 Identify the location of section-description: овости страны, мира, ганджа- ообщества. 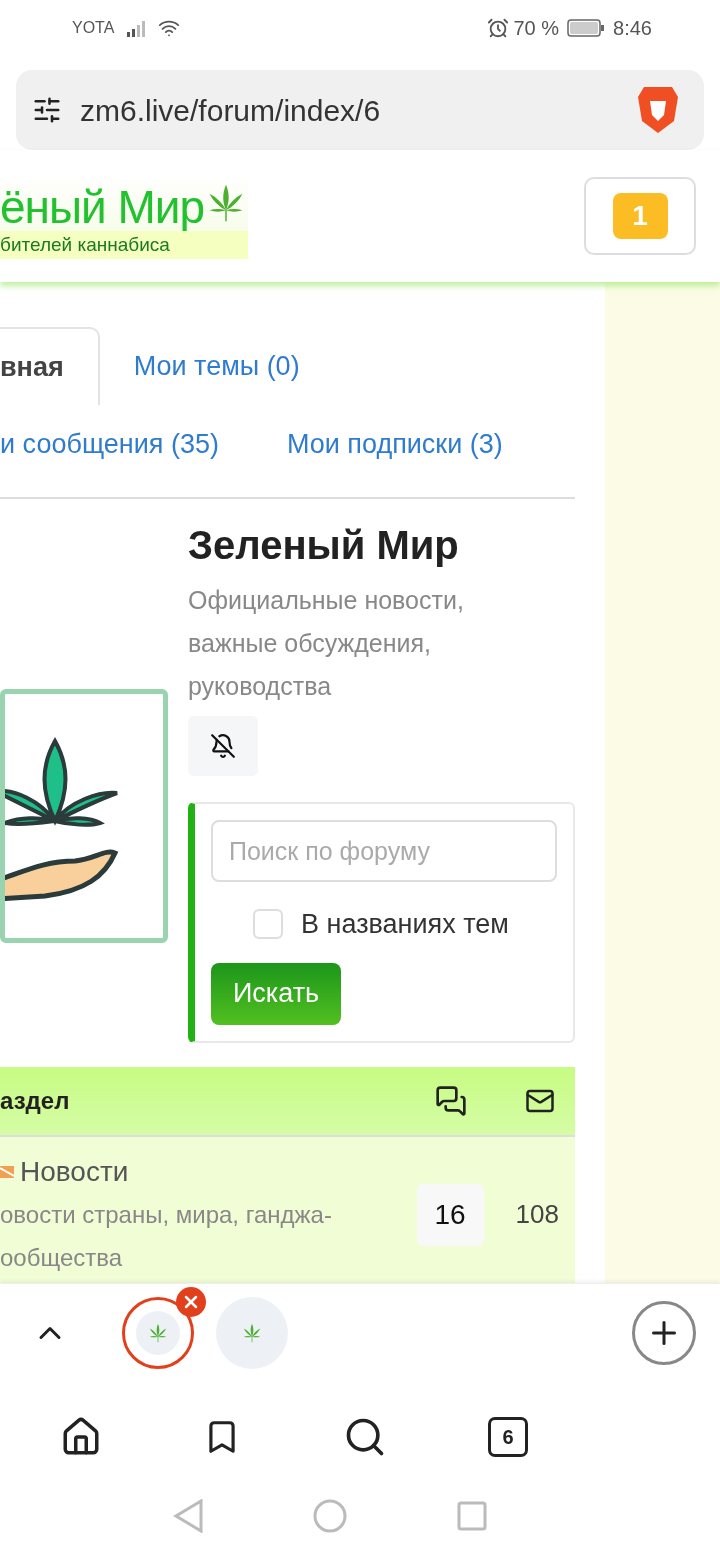
(166, 1236).